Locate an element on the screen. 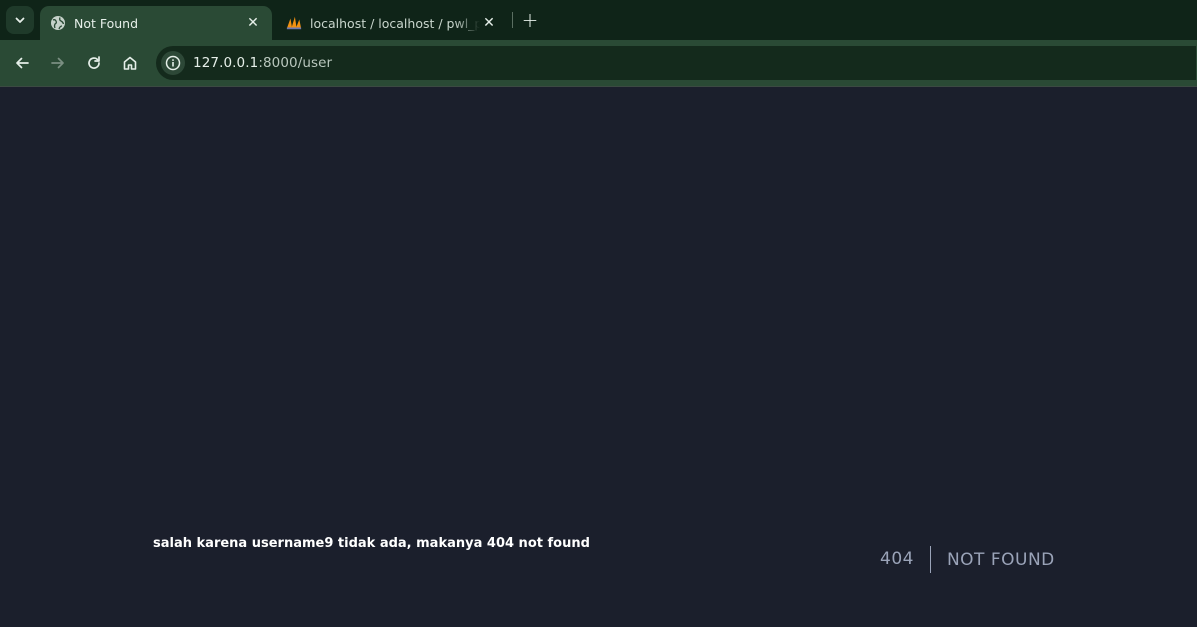 The width and height of the screenshot is (1197, 627). home-icon is located at coordinates (130, 63).